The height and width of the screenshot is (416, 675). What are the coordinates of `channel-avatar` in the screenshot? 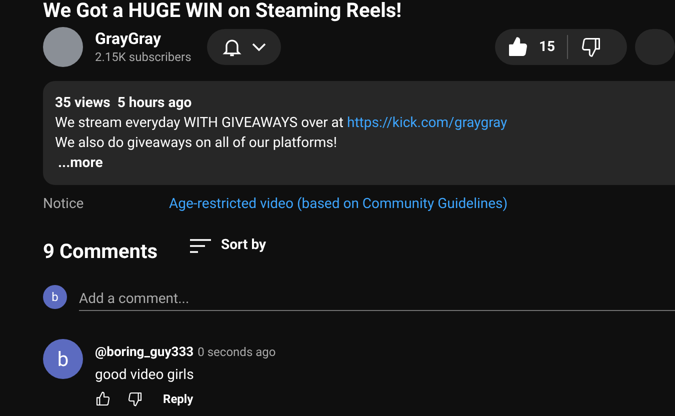 It's located at (63, 47).